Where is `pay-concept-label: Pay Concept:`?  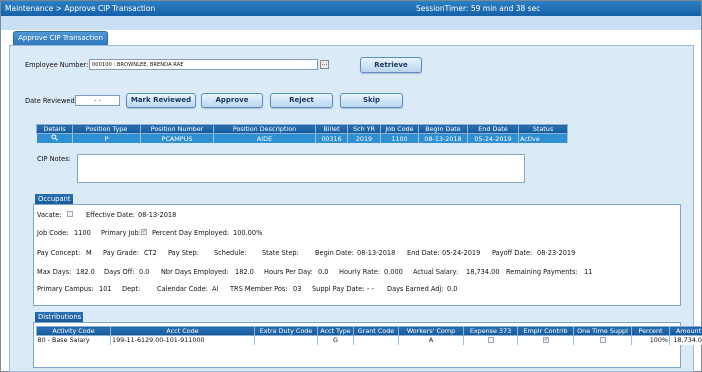
pay-concept-label: Pay Concept: is located at coordinates (59, 253).